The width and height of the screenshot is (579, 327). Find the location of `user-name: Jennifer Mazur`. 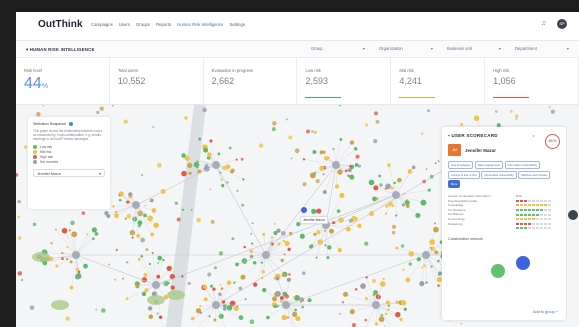

user-name: Jennifer Mazur is located at coordinates (480, 150).